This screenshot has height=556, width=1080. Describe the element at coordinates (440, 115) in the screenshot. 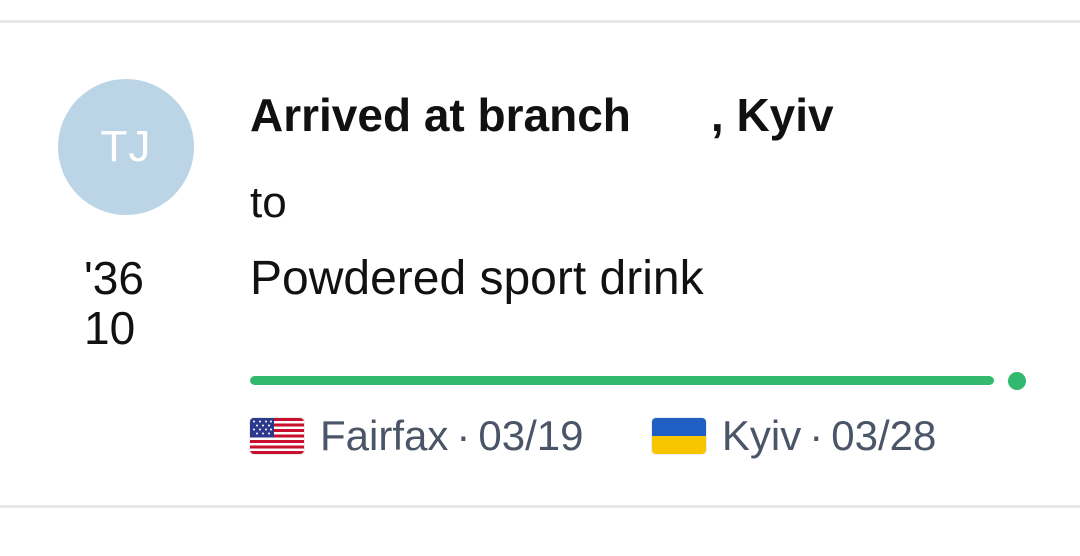

I see `status-prefix: Arrived at branch` at that location.